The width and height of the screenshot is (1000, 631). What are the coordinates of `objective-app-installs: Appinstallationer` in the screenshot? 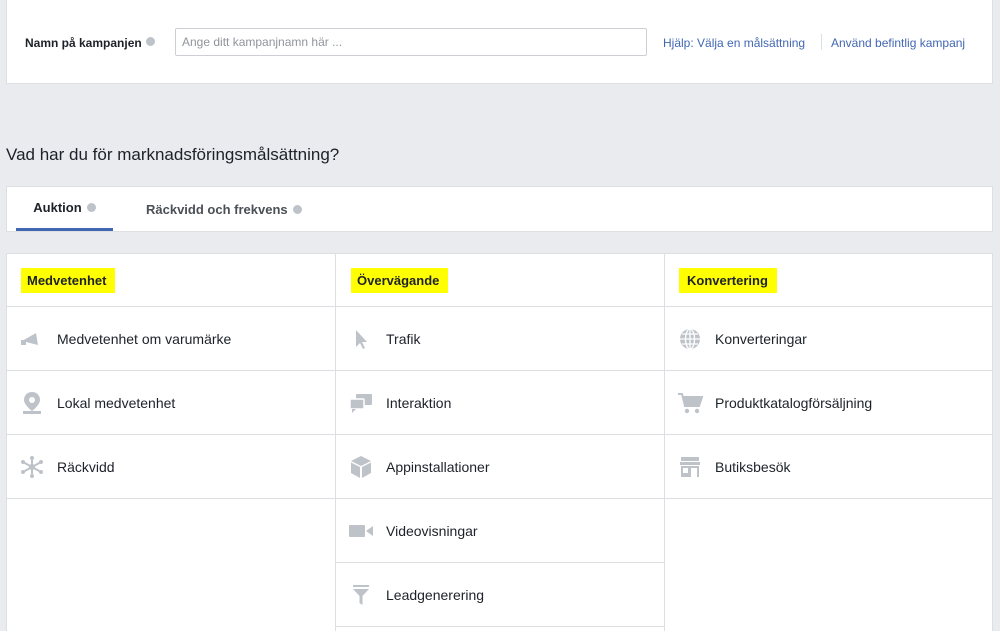 It's located at (500, 467).